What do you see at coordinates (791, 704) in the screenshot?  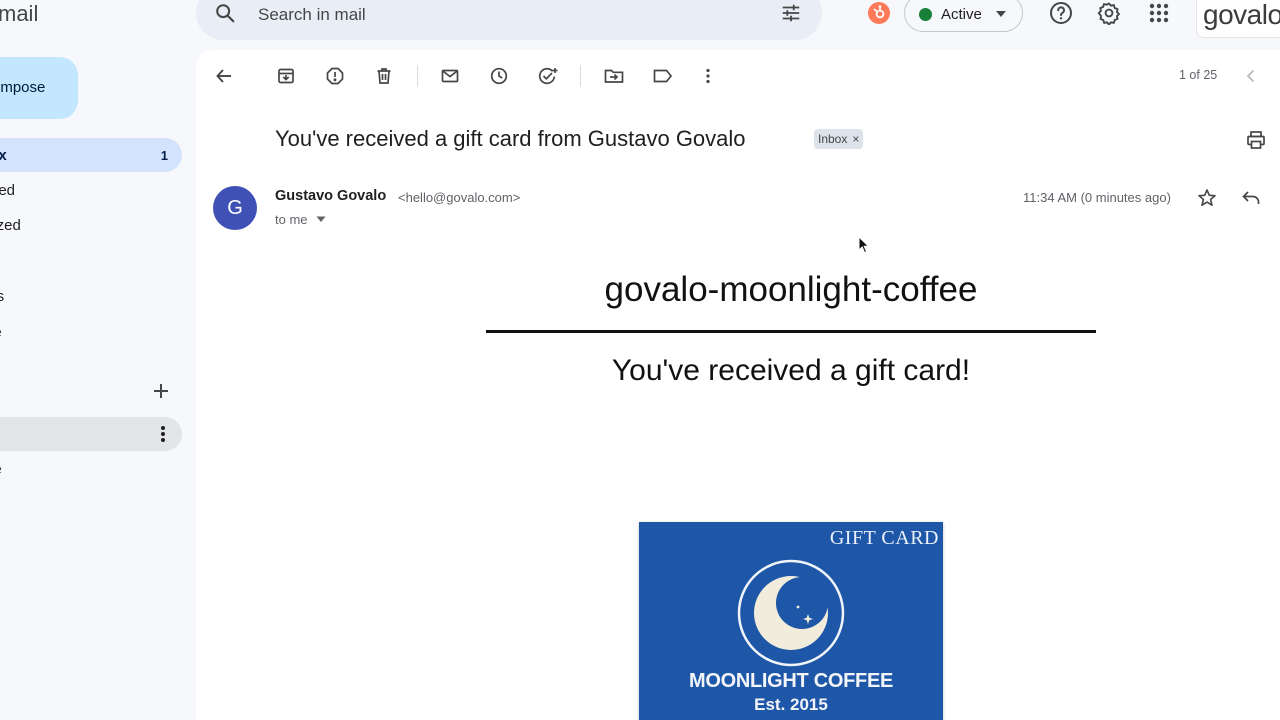 I see `gift-card-established: Est. 2015` at bounding box center [791, 704].